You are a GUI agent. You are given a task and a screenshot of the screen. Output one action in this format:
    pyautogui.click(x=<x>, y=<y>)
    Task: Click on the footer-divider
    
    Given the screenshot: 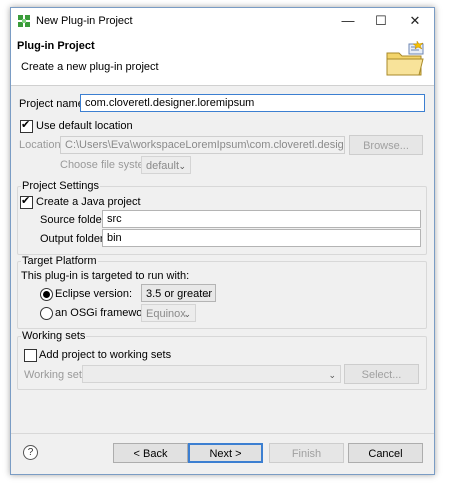 What is the action you would take?
    pyautogui.click(x=222, y=433)
    